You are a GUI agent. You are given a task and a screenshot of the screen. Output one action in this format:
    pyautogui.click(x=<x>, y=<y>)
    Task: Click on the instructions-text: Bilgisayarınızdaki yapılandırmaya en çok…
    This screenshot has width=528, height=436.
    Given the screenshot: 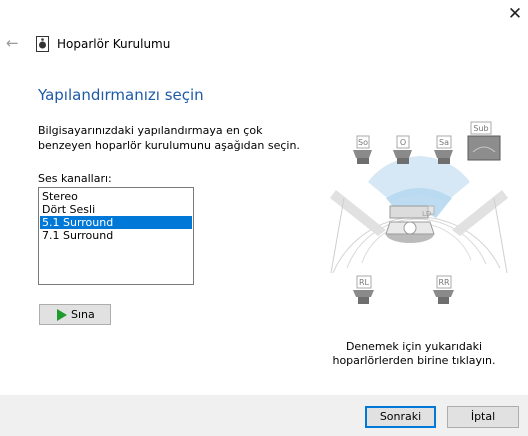 What is the action you would take?
    pyautogui.click(x=169, y=138)
    